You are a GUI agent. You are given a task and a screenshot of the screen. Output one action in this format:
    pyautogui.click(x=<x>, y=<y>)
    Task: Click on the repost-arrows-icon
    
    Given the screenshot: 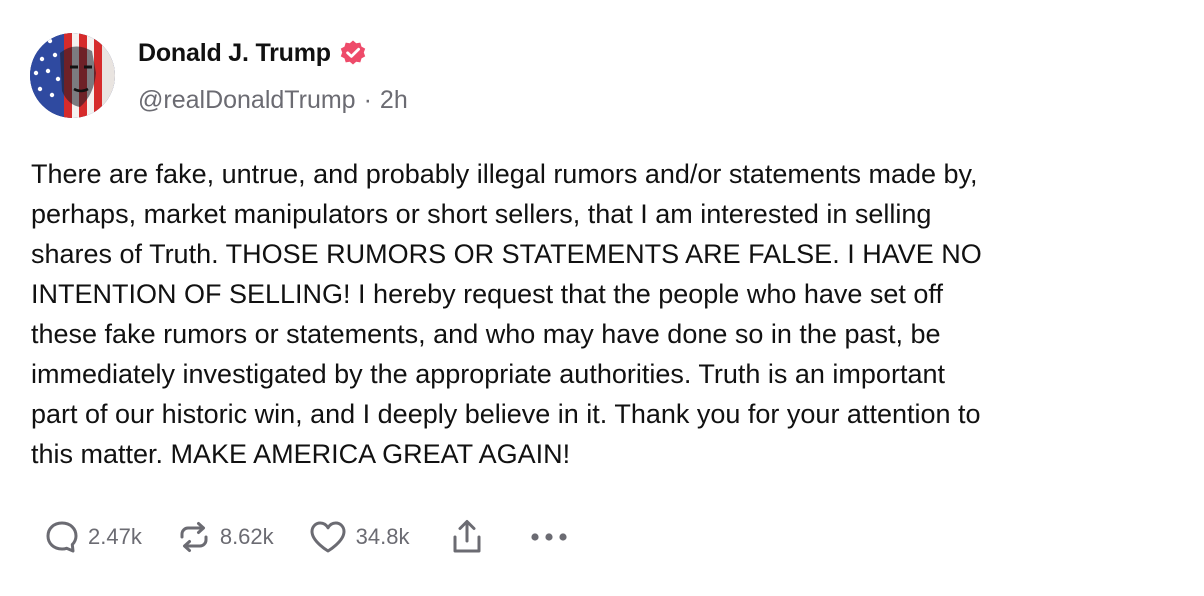 What is the action you would take?
    pyautogui.click(x=194, y=537)
    